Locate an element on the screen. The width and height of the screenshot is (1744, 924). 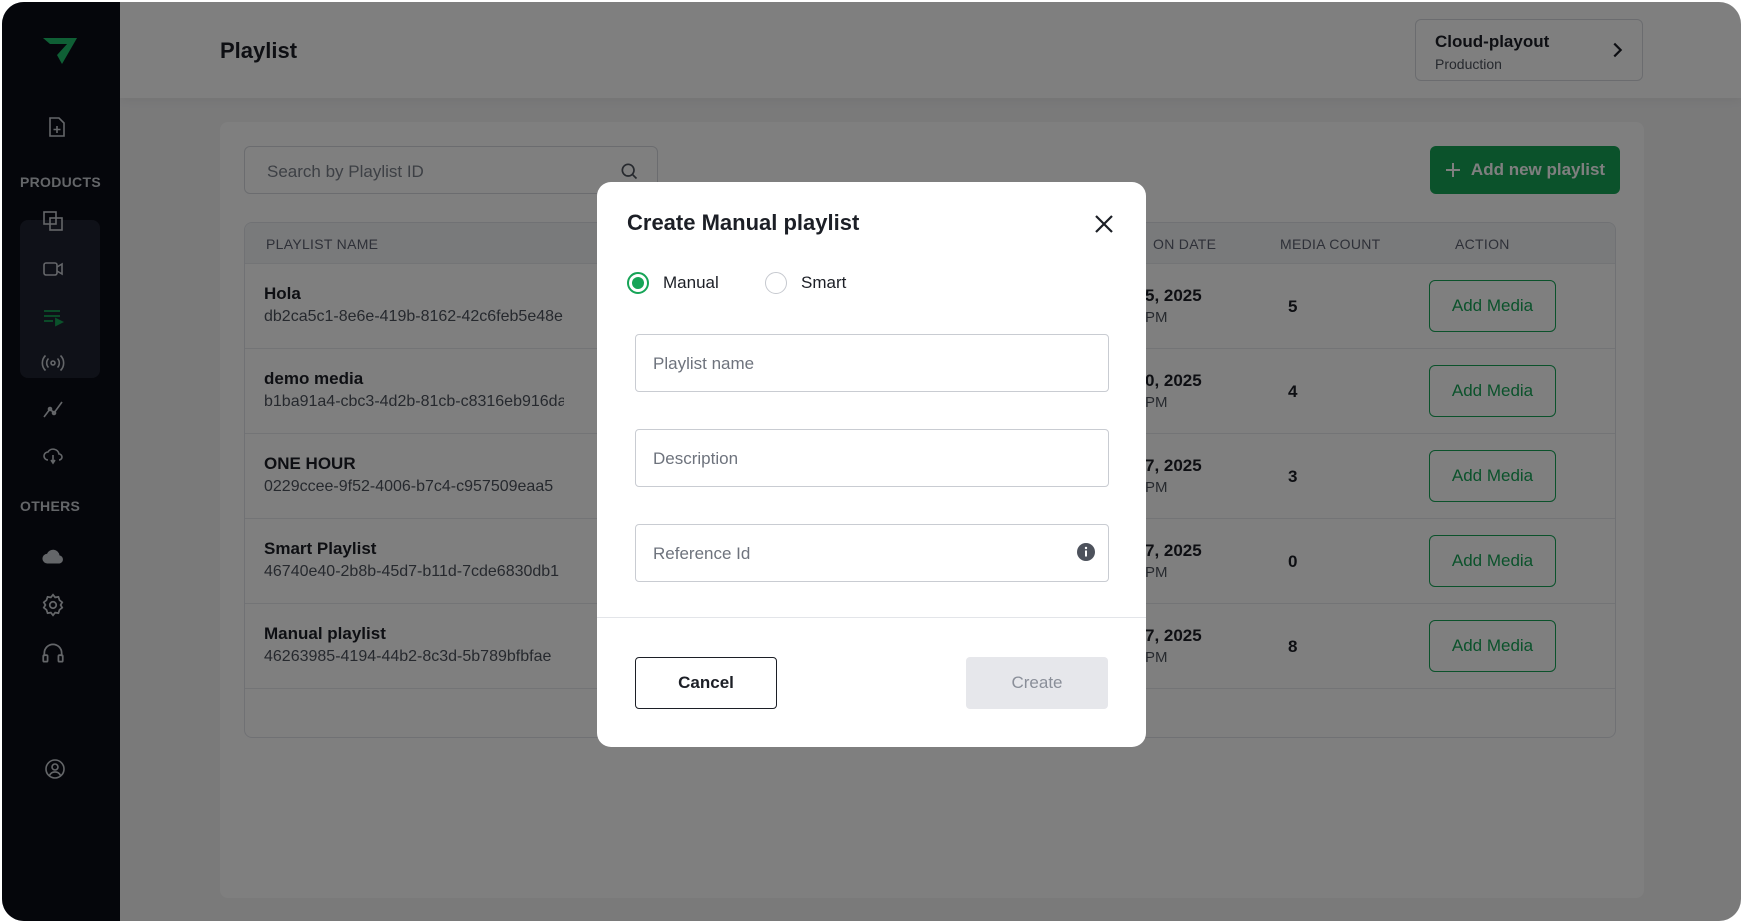
playlist-name-field: Playlist name is located at coordinates (872, 363).